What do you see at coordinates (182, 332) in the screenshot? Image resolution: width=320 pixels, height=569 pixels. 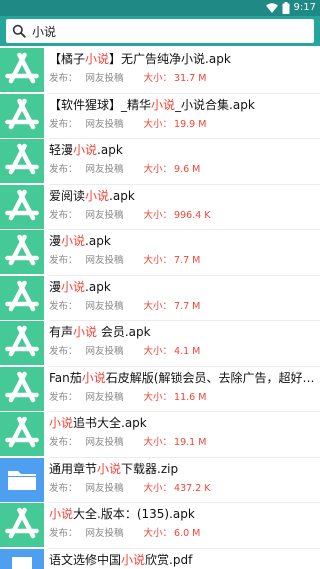 I see `item-title: 有声小说 会员.apk` at bounding box center [182, 332].